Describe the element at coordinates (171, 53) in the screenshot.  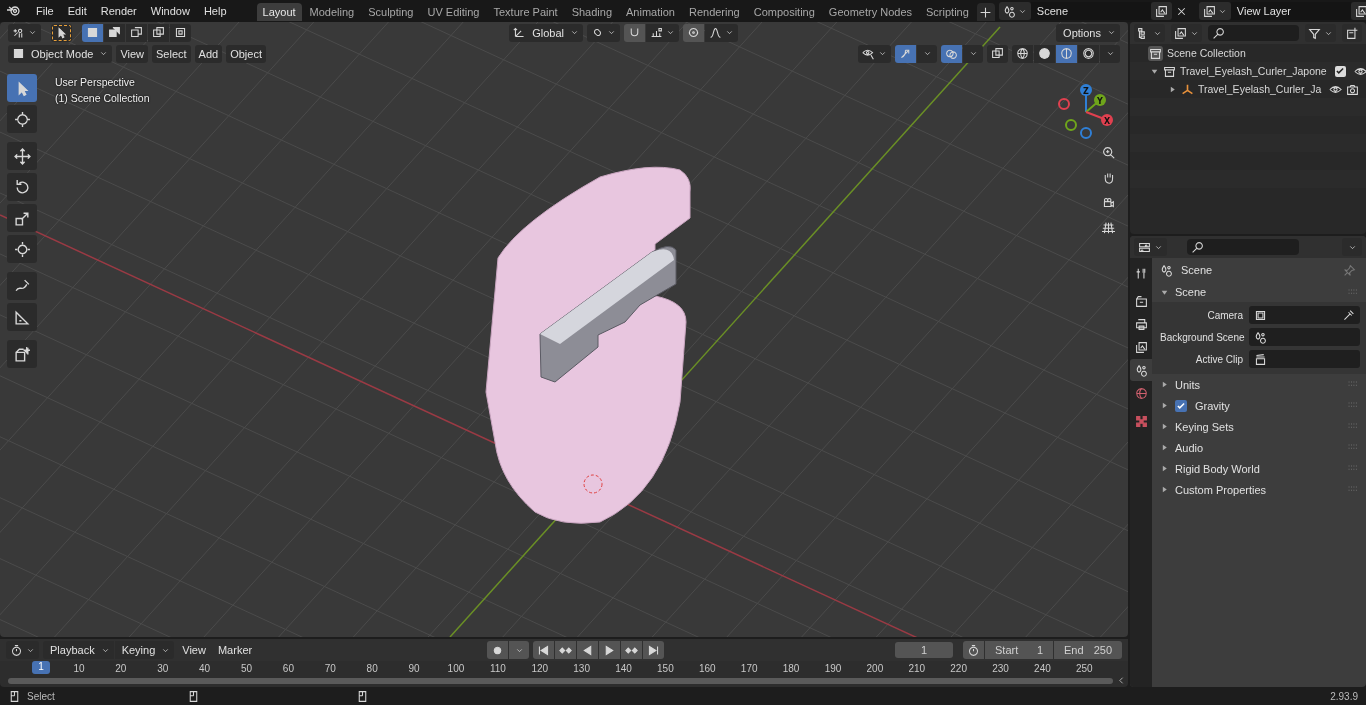
I see `menu-button: Select` at that location.